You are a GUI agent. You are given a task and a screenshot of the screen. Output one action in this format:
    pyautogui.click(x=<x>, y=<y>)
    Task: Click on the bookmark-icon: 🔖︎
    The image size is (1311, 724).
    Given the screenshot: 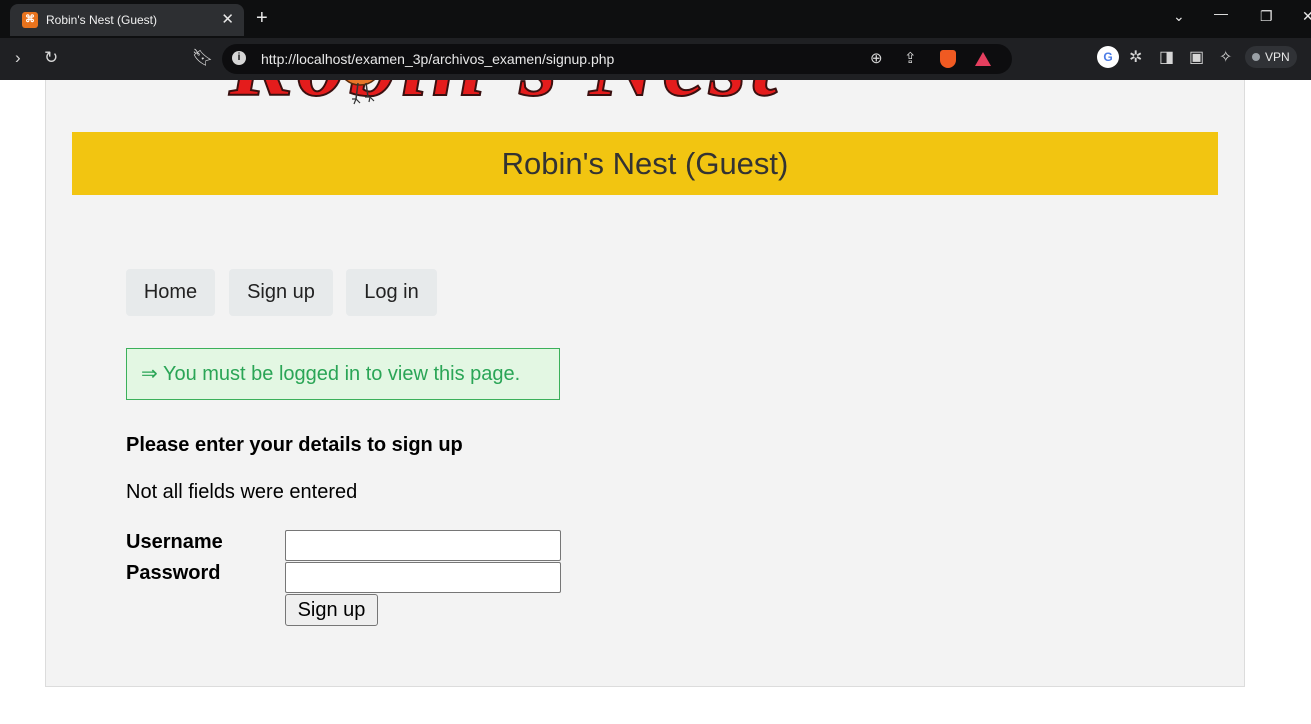 What is the action you would take?
    pyautogui.click(x=203, y=58)
    